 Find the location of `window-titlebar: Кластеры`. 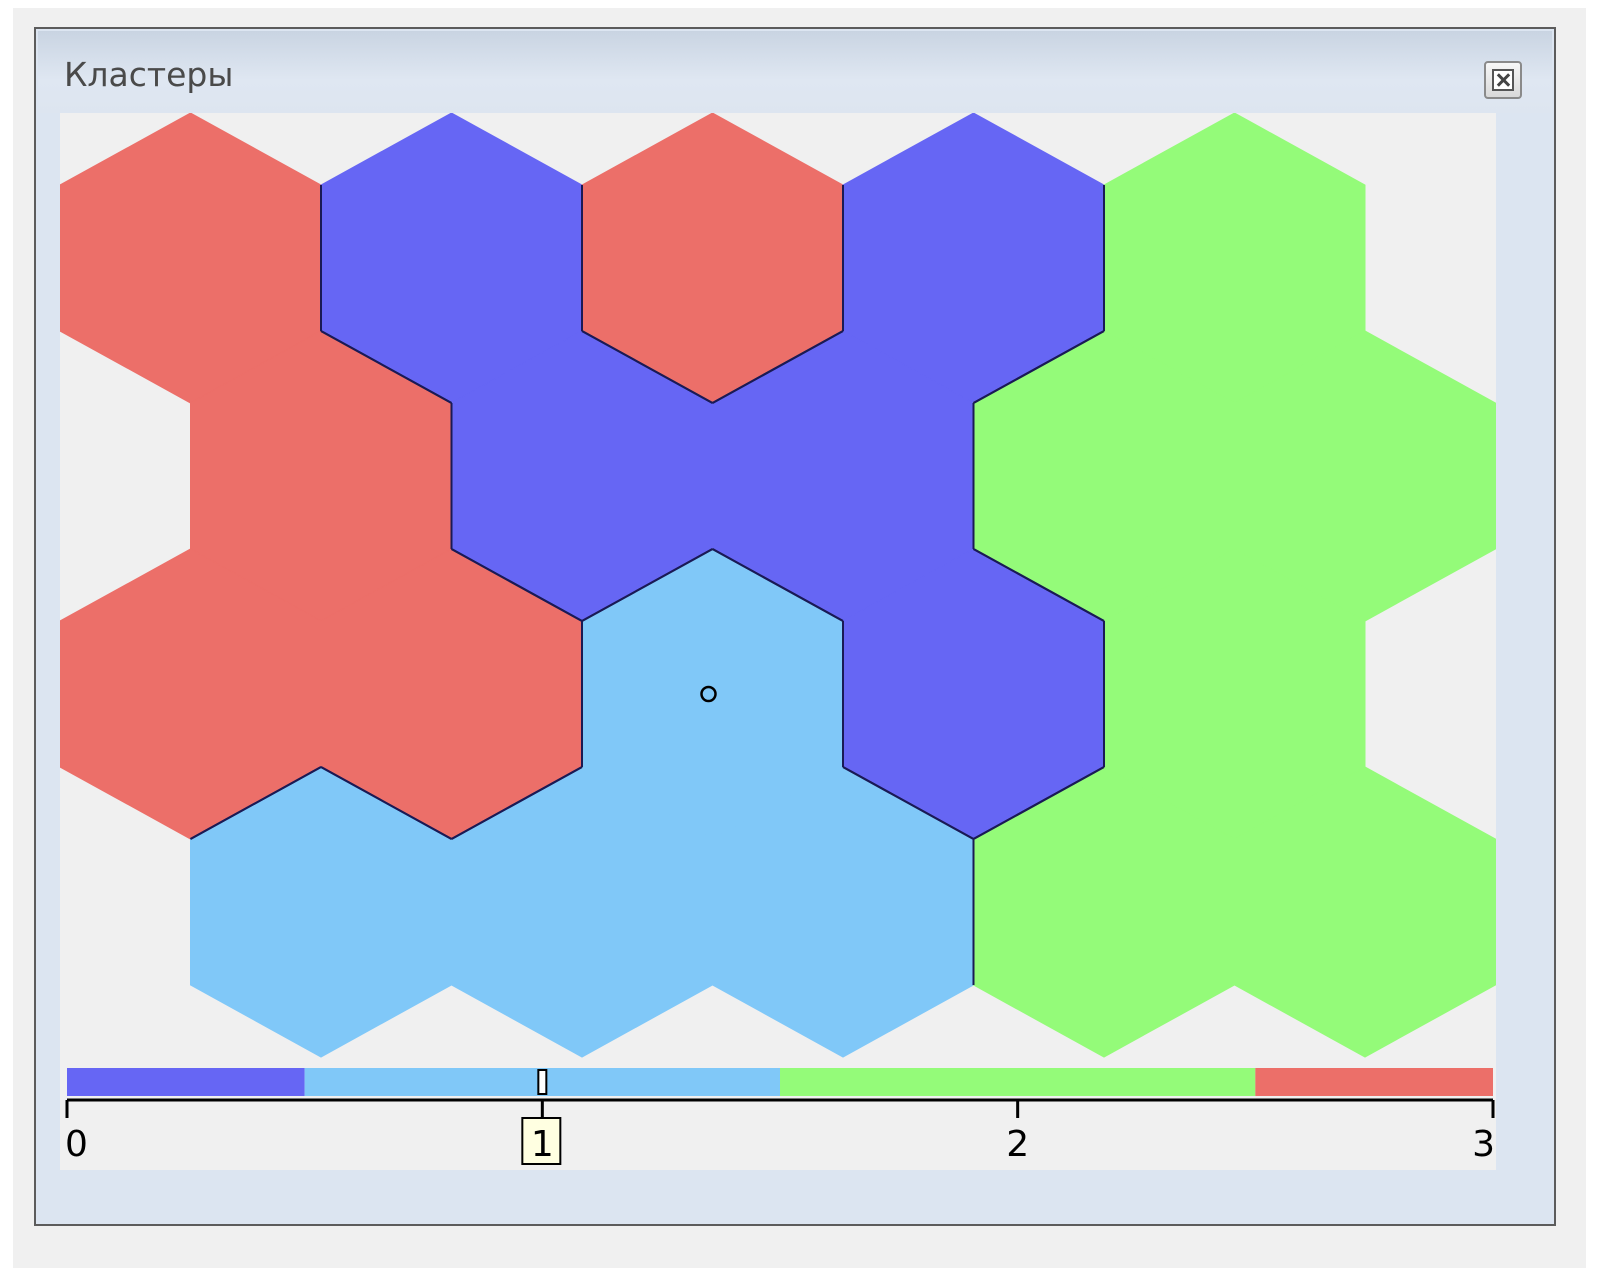

window-titlebar: Кластеры is located at coordinates (795, 72).